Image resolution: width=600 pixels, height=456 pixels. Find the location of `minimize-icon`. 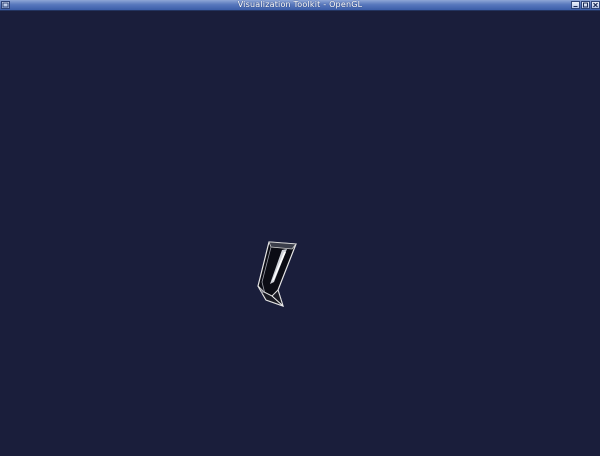

minimize-icon is located at coordinates (575, 6).